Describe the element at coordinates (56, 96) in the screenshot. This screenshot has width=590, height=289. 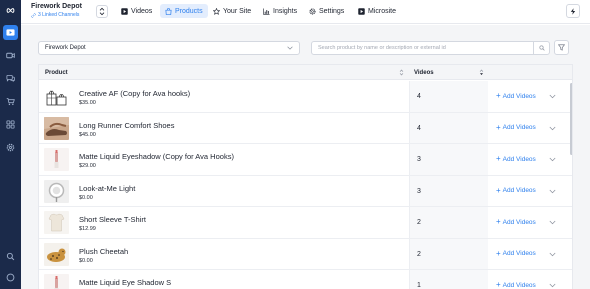
I see `gift-box-illustration-icon` at that location.